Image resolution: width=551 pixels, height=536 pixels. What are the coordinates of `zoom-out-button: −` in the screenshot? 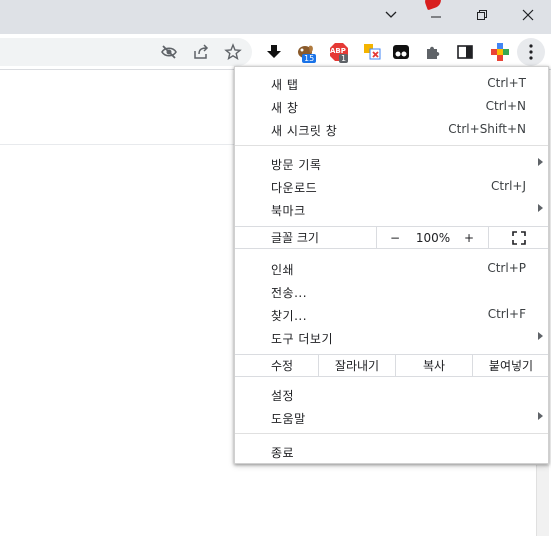 It's located at (395, 237).